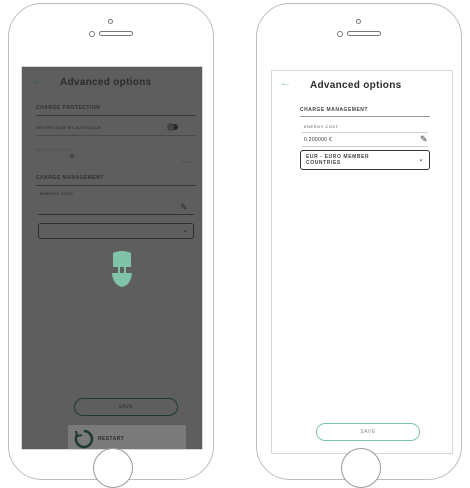 Image resolution: width=470 pixels, height=488 pixels. Describe the element at coordinates (187, 161) in the screenshot. I see `autolock-time-max: MAX` at that location.